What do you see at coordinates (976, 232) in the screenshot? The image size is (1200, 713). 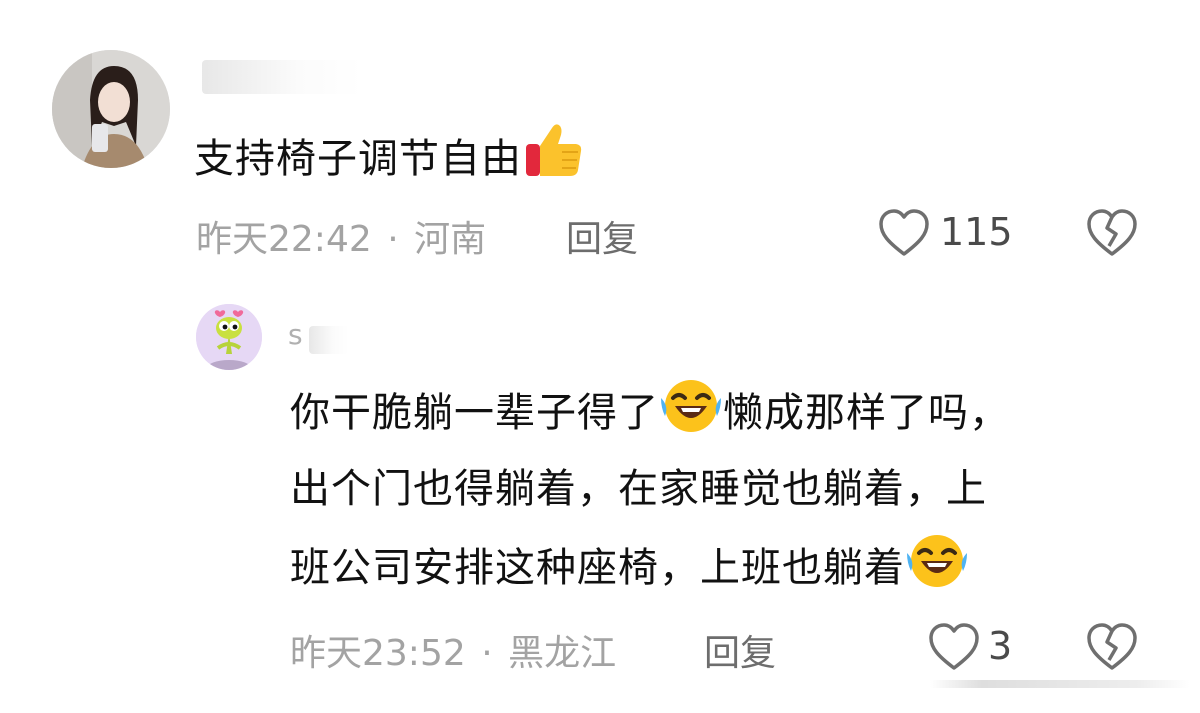 I see `like-count: 115` at bounding box center [976, 232].